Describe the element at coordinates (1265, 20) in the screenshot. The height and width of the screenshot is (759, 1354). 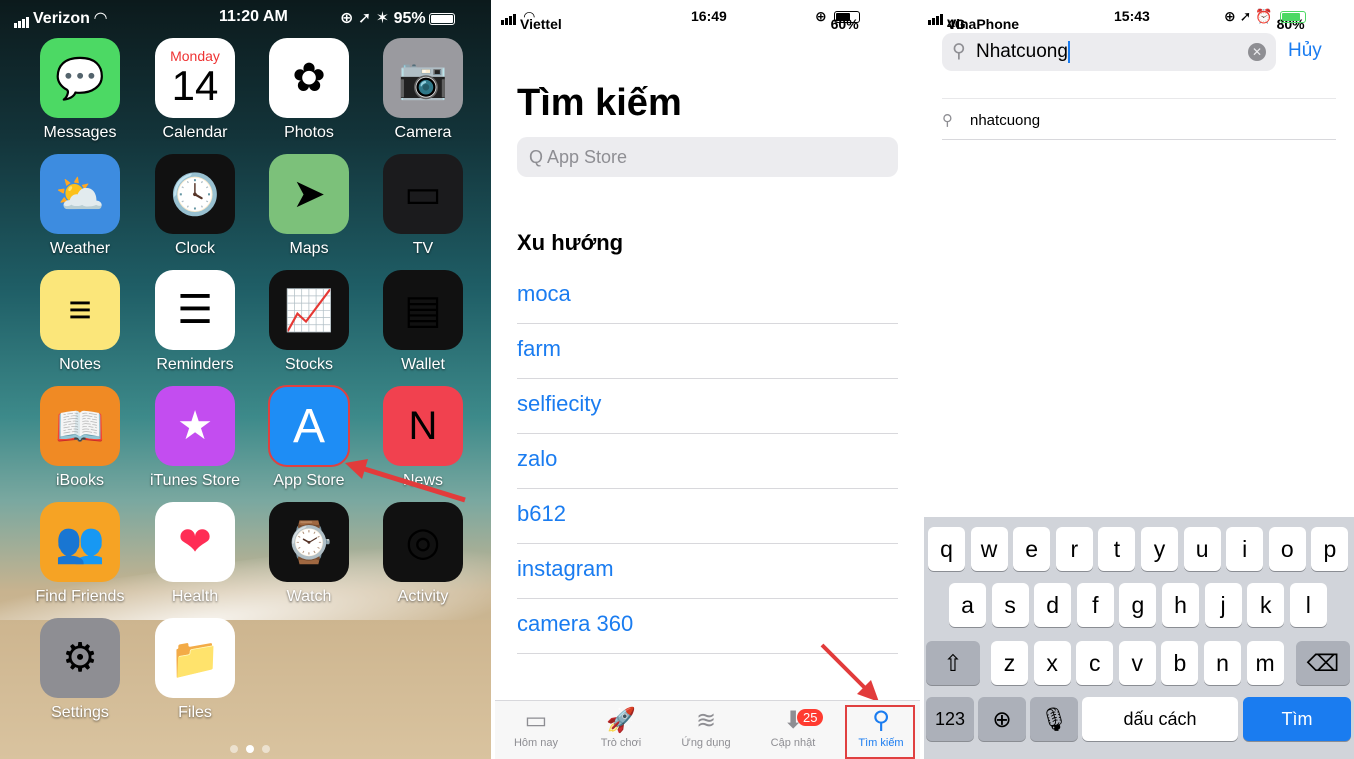
I see `status-right: ⊕ ➚ ⏰ 80%` at that location.